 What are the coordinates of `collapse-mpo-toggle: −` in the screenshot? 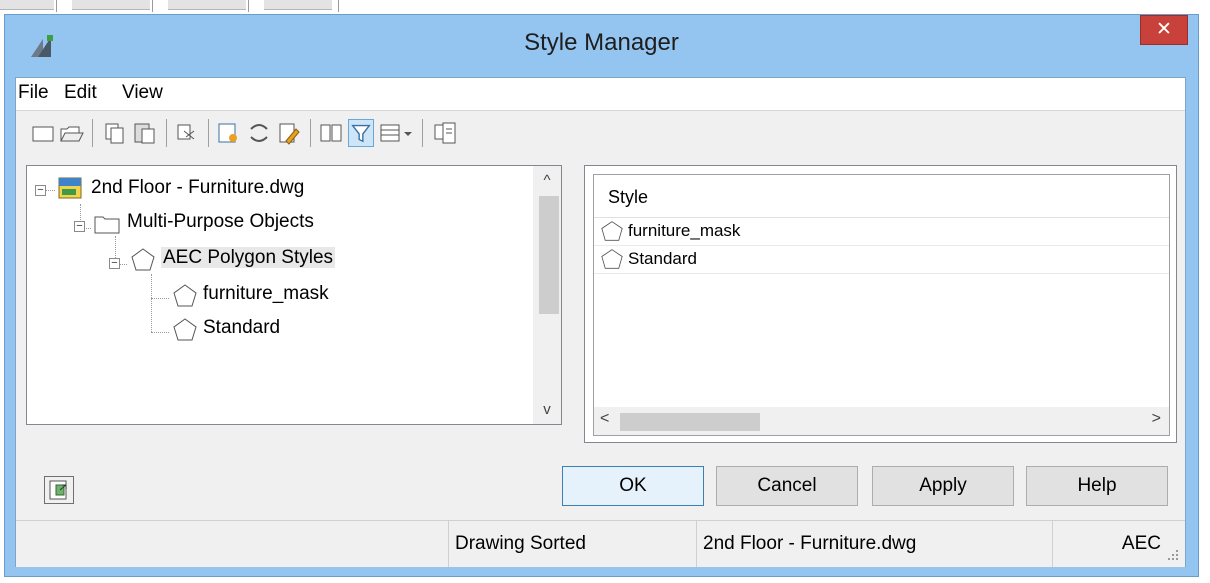 It's located at (79, 226).